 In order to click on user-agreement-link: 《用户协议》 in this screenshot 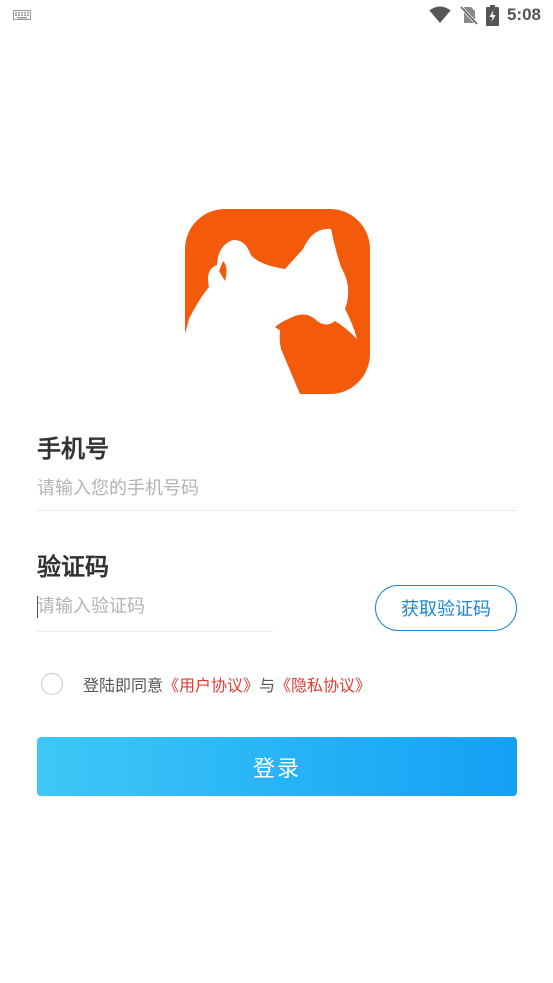, I will do `click(211, 684)`.